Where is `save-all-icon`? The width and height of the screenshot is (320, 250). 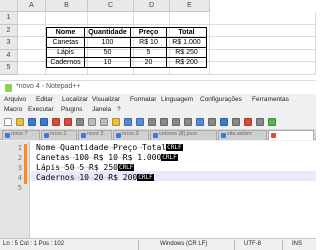 save-all-icon is located at coordinates (44, 122).